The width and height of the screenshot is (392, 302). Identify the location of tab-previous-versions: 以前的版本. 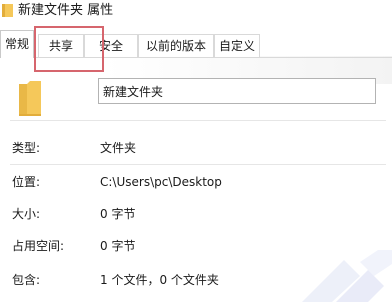
(176, 45).